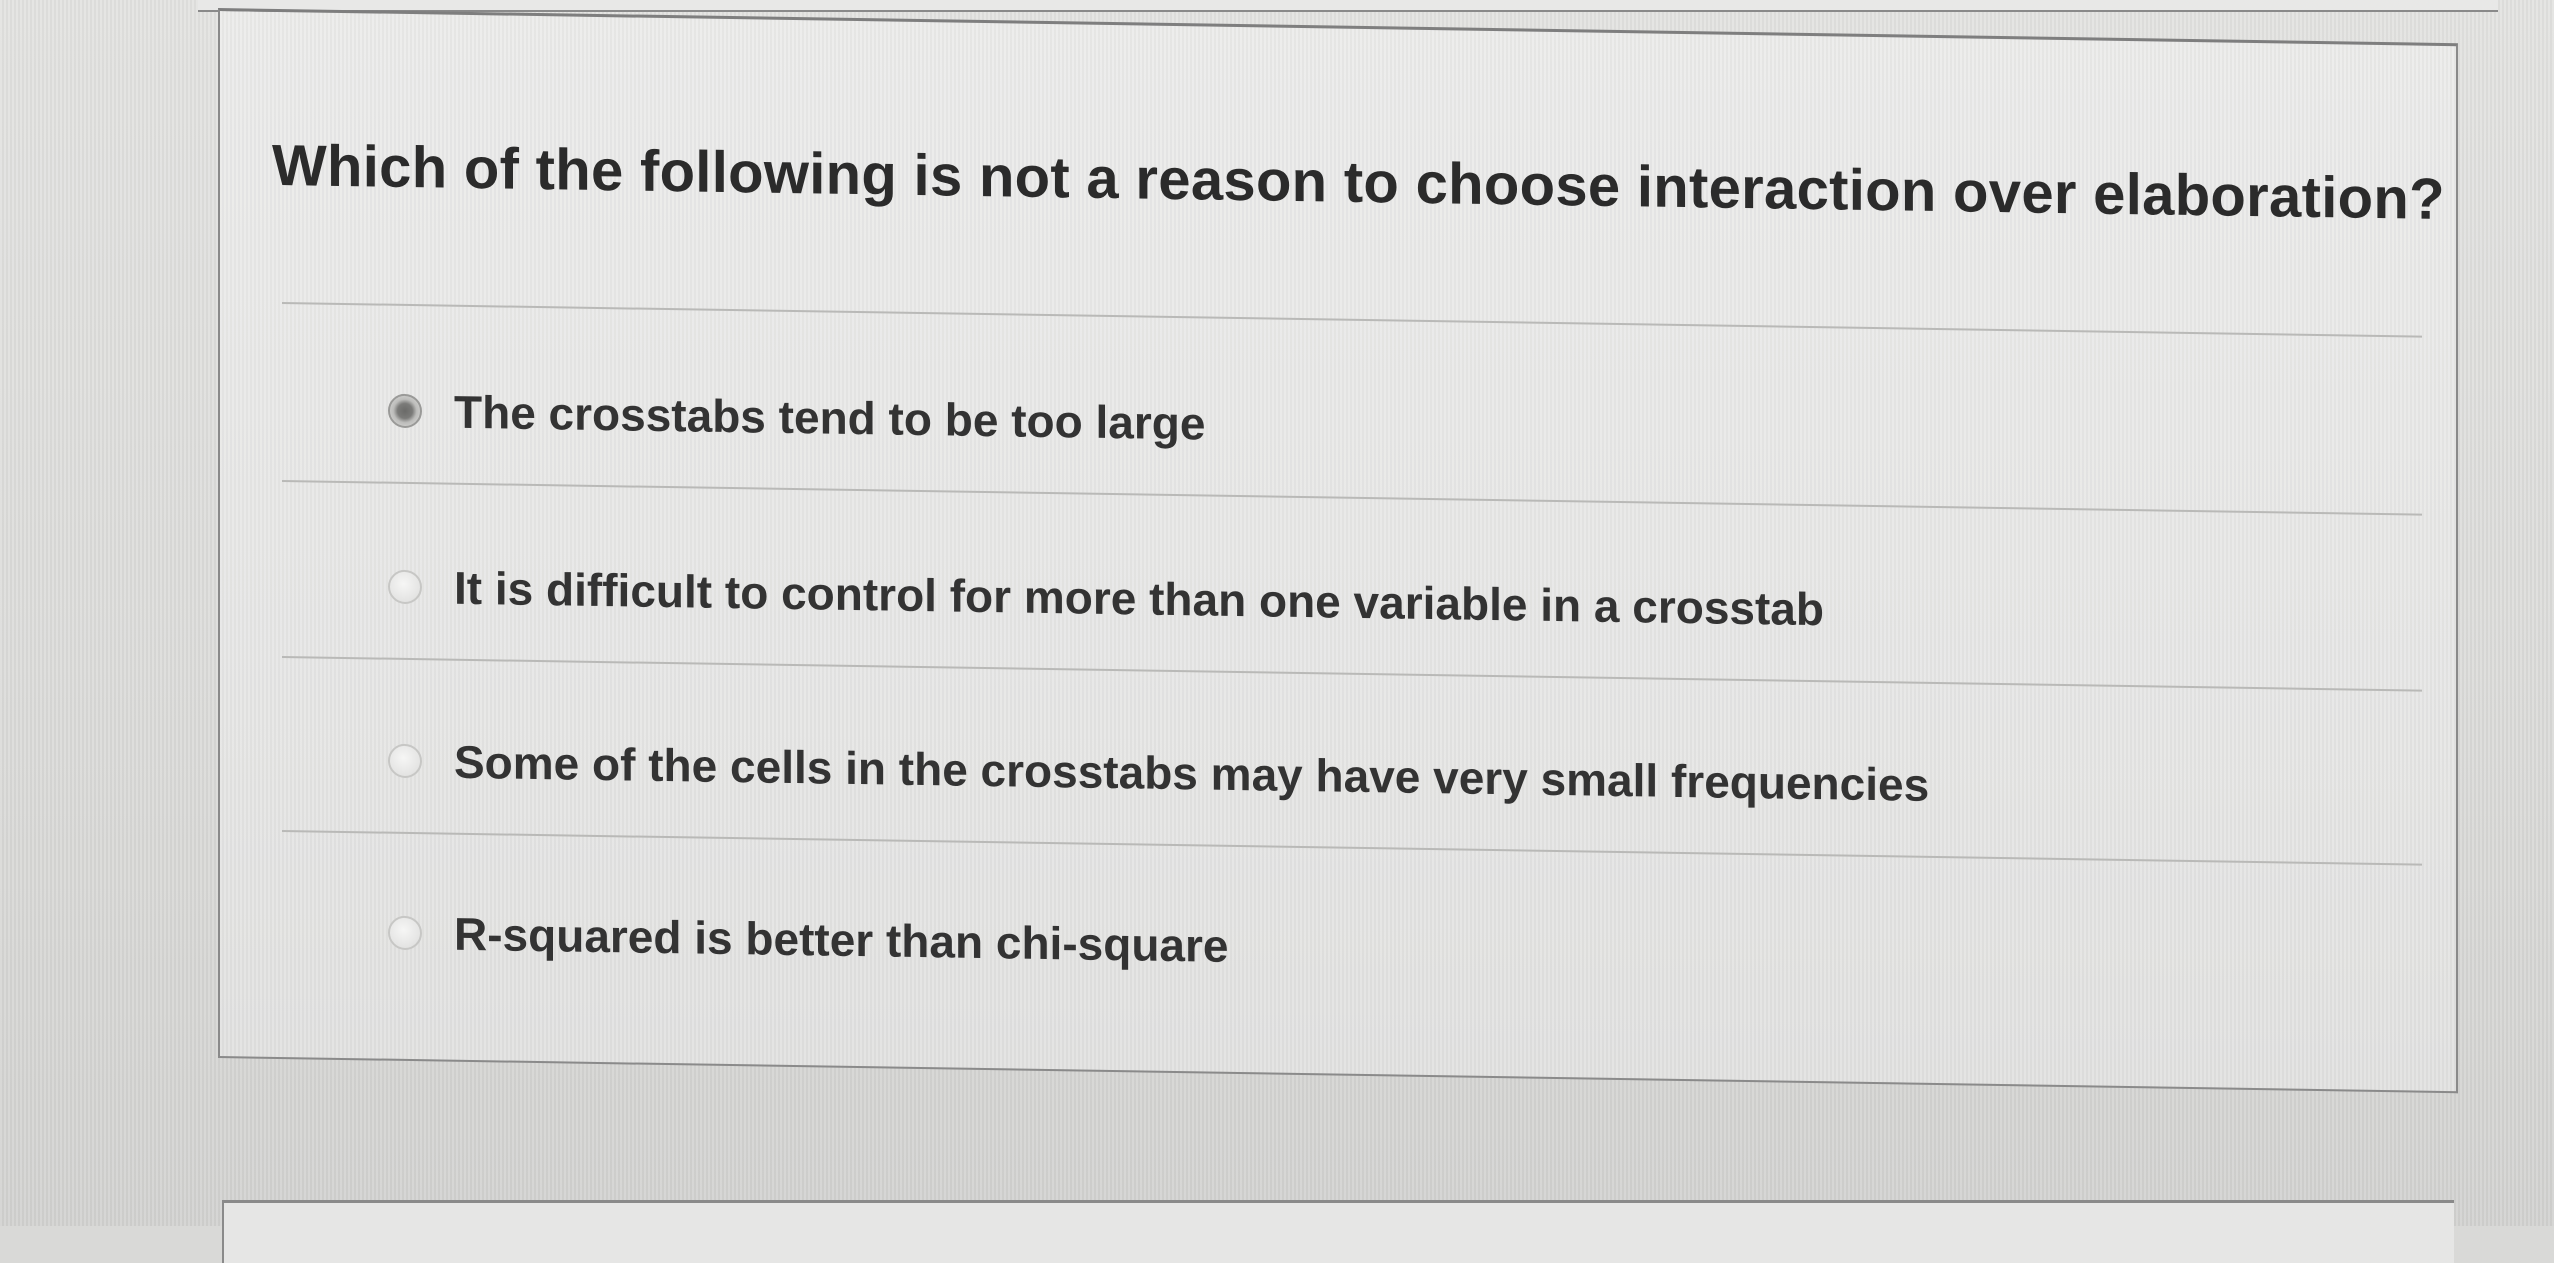 The width and height of the screenshot is (2554, 1263). What do you see at coordinates (405, 411) in the screenshot?
I see `radio-button-selected` at bounding box center [405, 411].